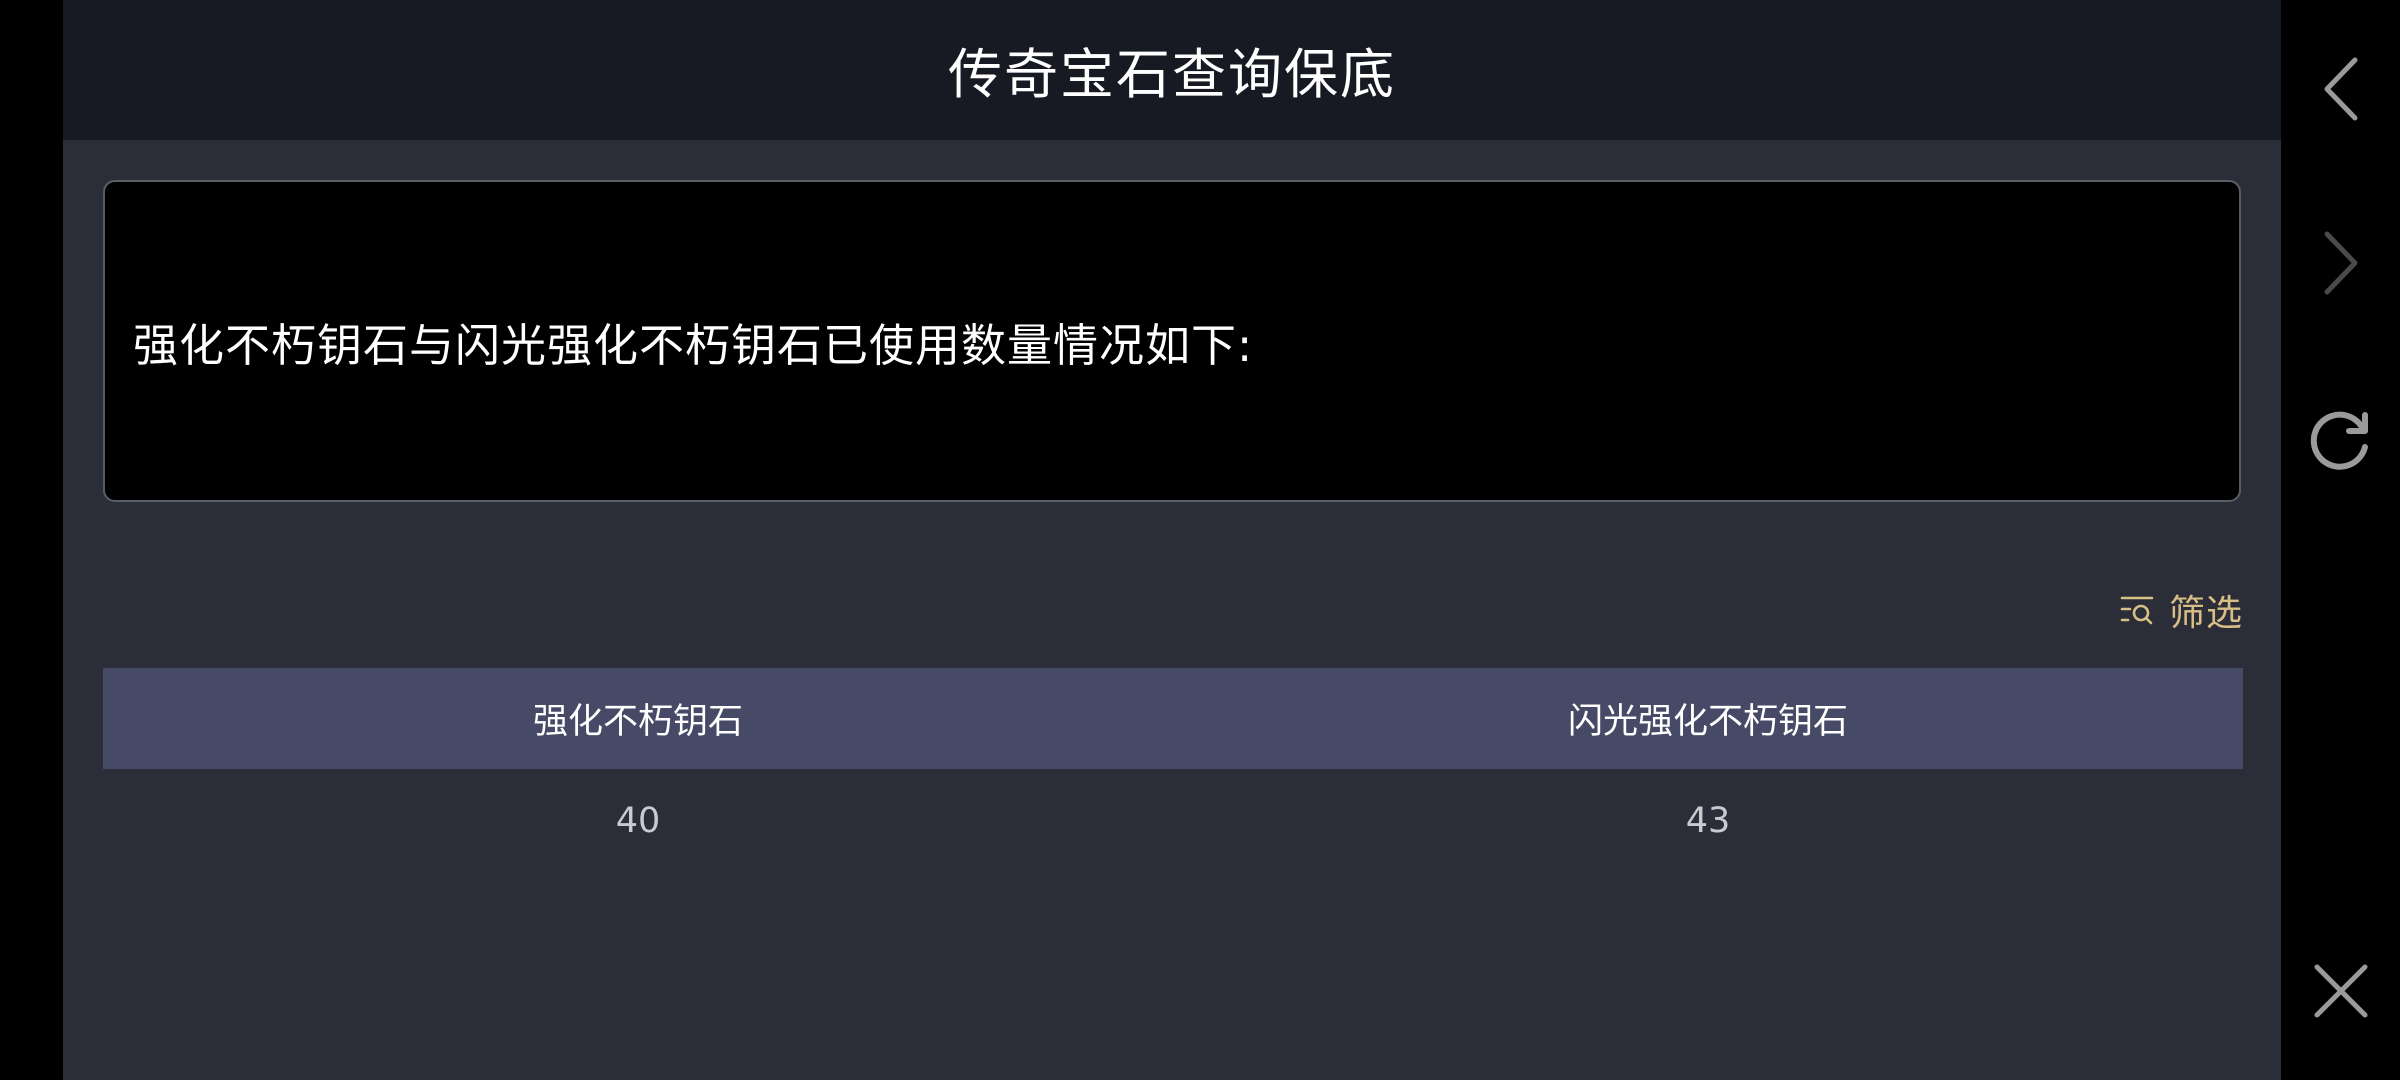 The height and width of the screenshot is (1080, 2400). I want to click on chevron-left-icon, so click(2341, 89).